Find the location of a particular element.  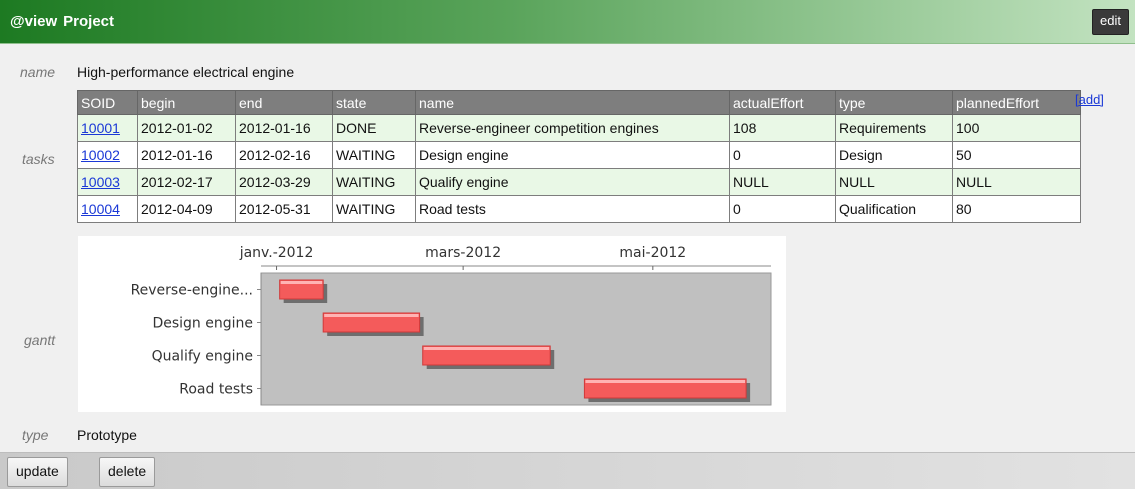

column-header-end: end is located at coordinates (284, 102).